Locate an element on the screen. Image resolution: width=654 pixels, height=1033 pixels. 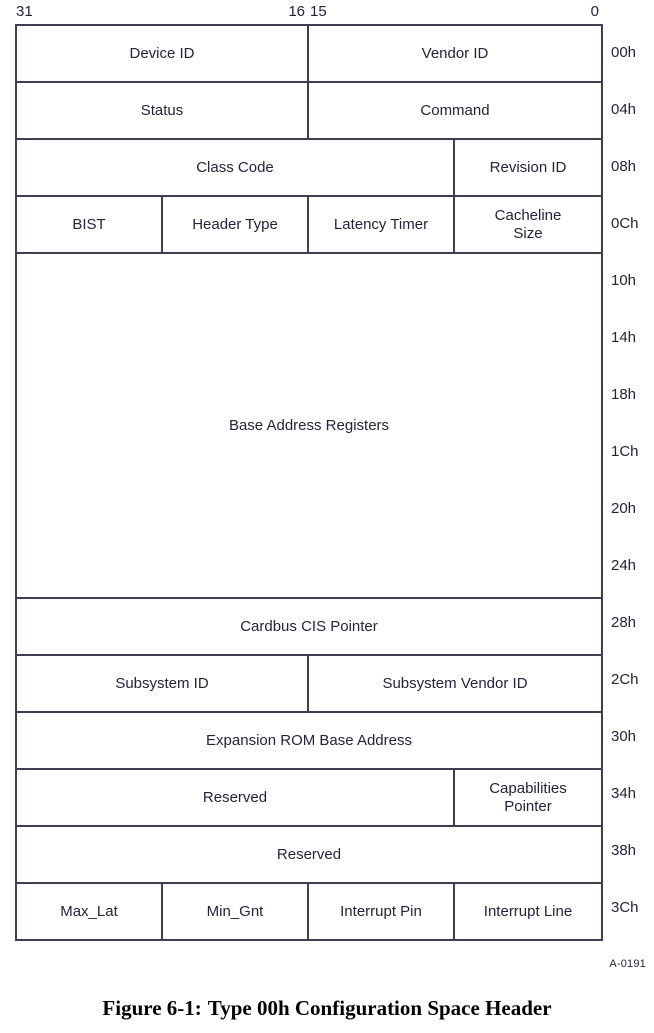
field-label: Subsystem Vendor ID is located at coordinates (455, 683).